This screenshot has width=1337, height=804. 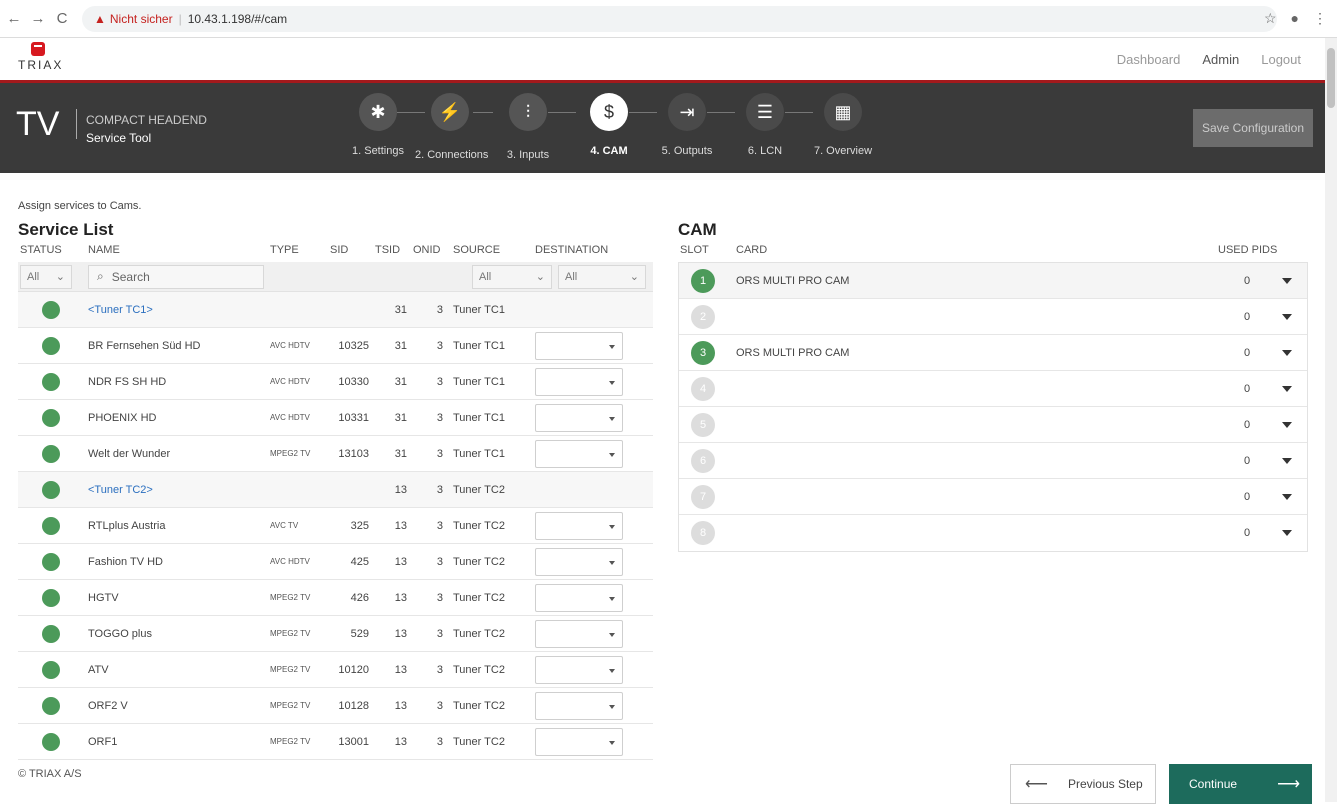 I want to click on cam-slot-row: 40, so click(x=993, y=389).